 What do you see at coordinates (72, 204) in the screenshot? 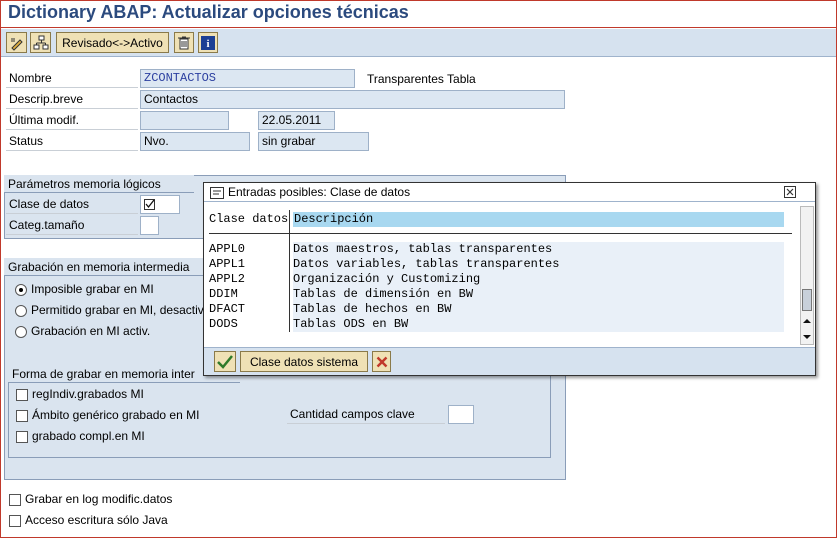
I see `clase-datos-label: Clase de datos` at bounding box center [72, 204].